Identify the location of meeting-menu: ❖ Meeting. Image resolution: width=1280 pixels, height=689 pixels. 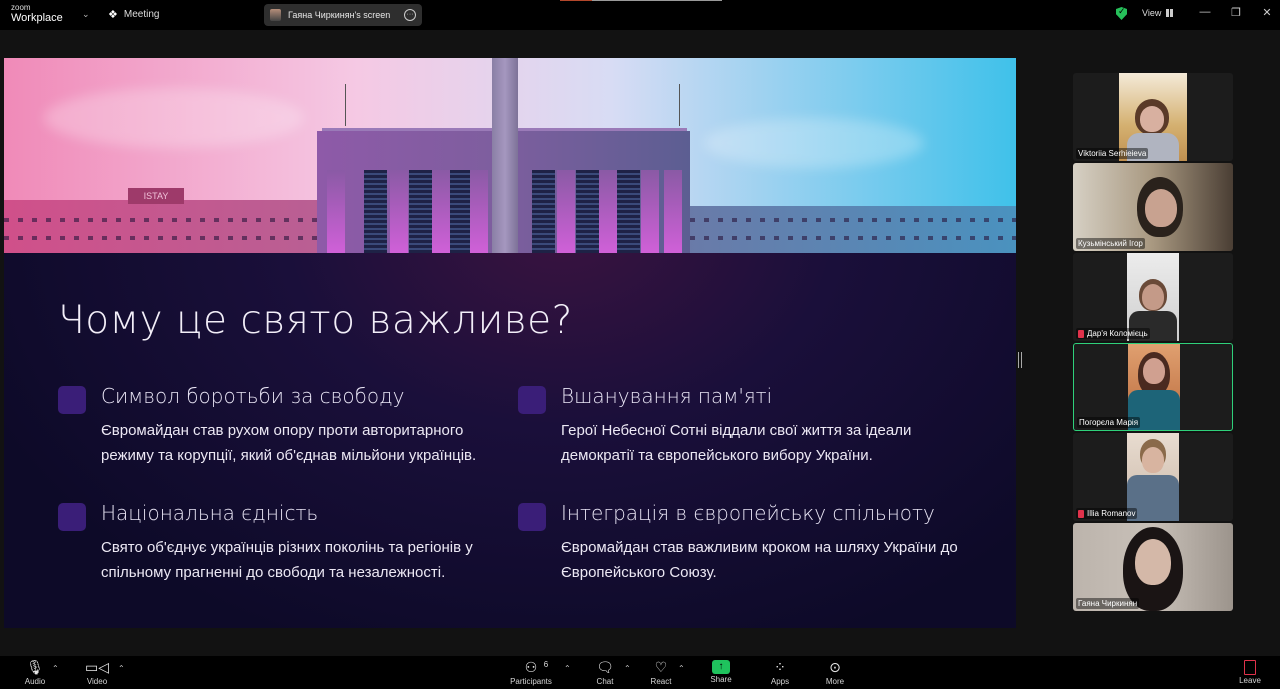
(133, 14).